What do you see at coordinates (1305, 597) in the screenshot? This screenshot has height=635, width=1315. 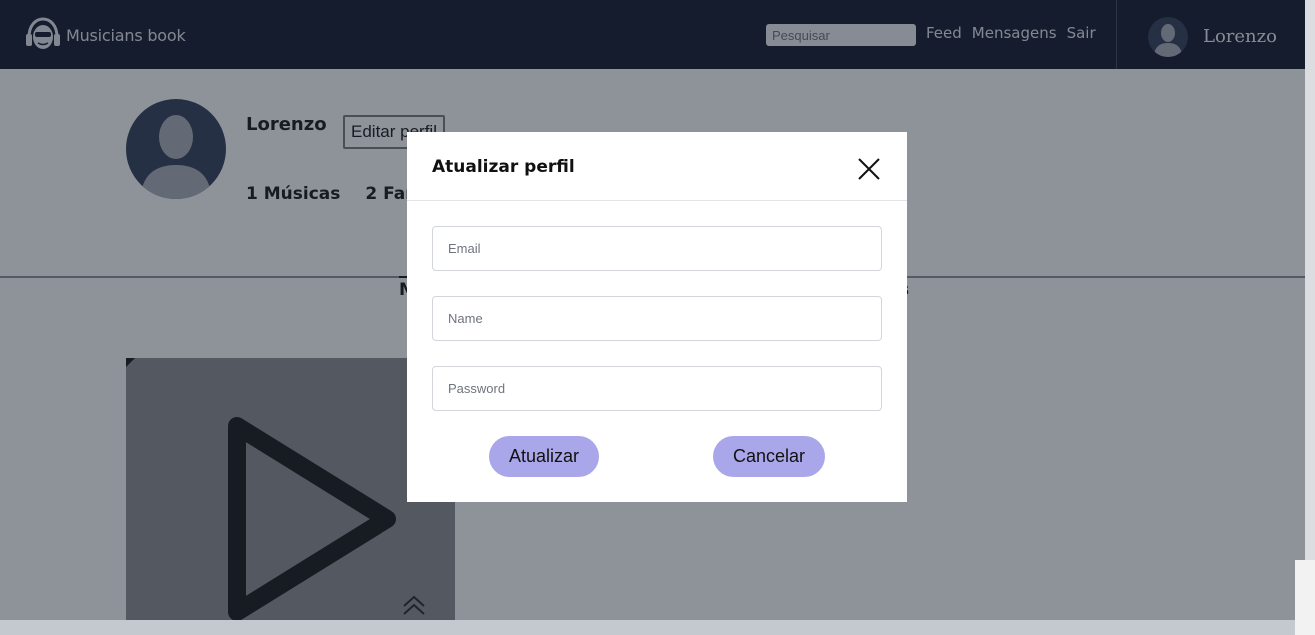 I see `scroll-corner` at bounding box center [1305, 597].